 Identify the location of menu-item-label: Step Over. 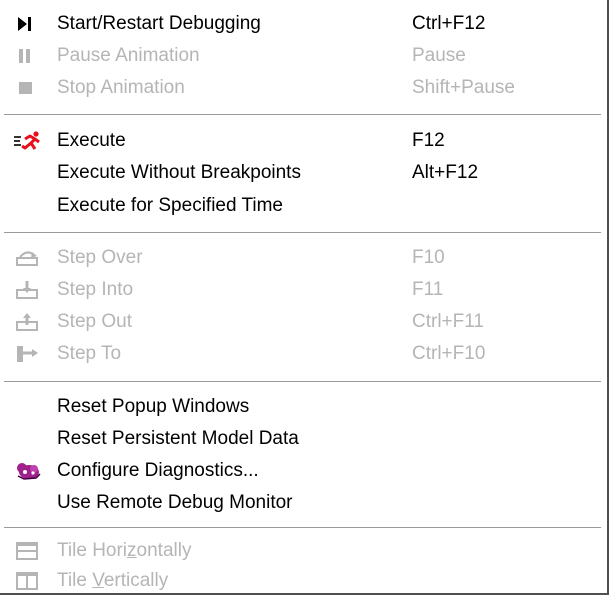
(100, 257).